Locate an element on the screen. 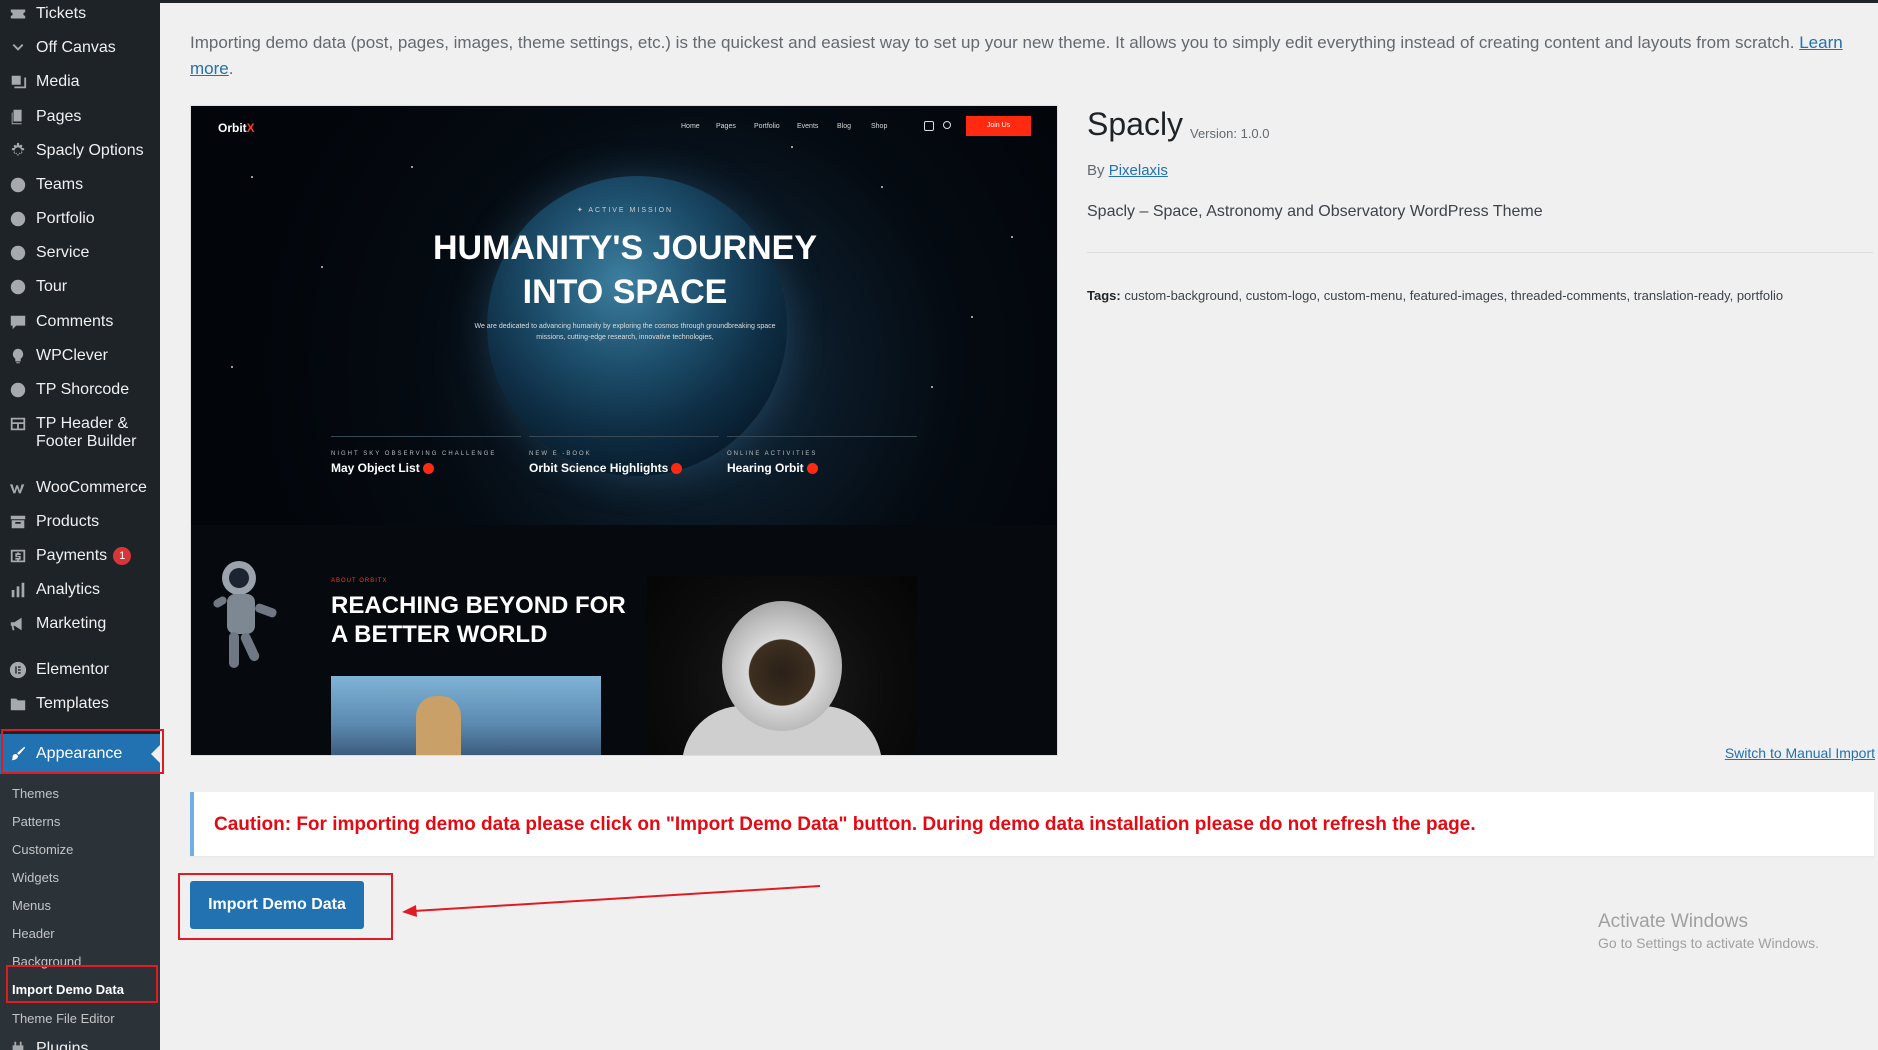 The image size is (1878, 1050). preview-image-astronaut-helmet is located at coordinates (782, 665).